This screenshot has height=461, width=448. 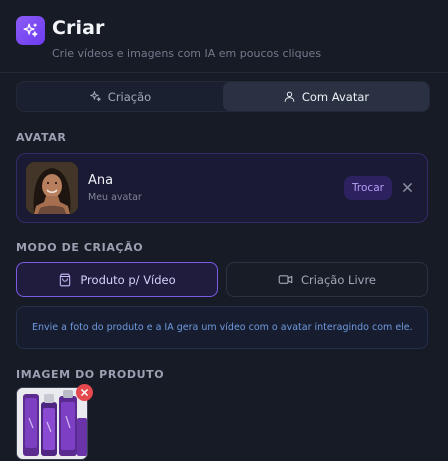 I want to click on avatar, so click(x=52, y=188).